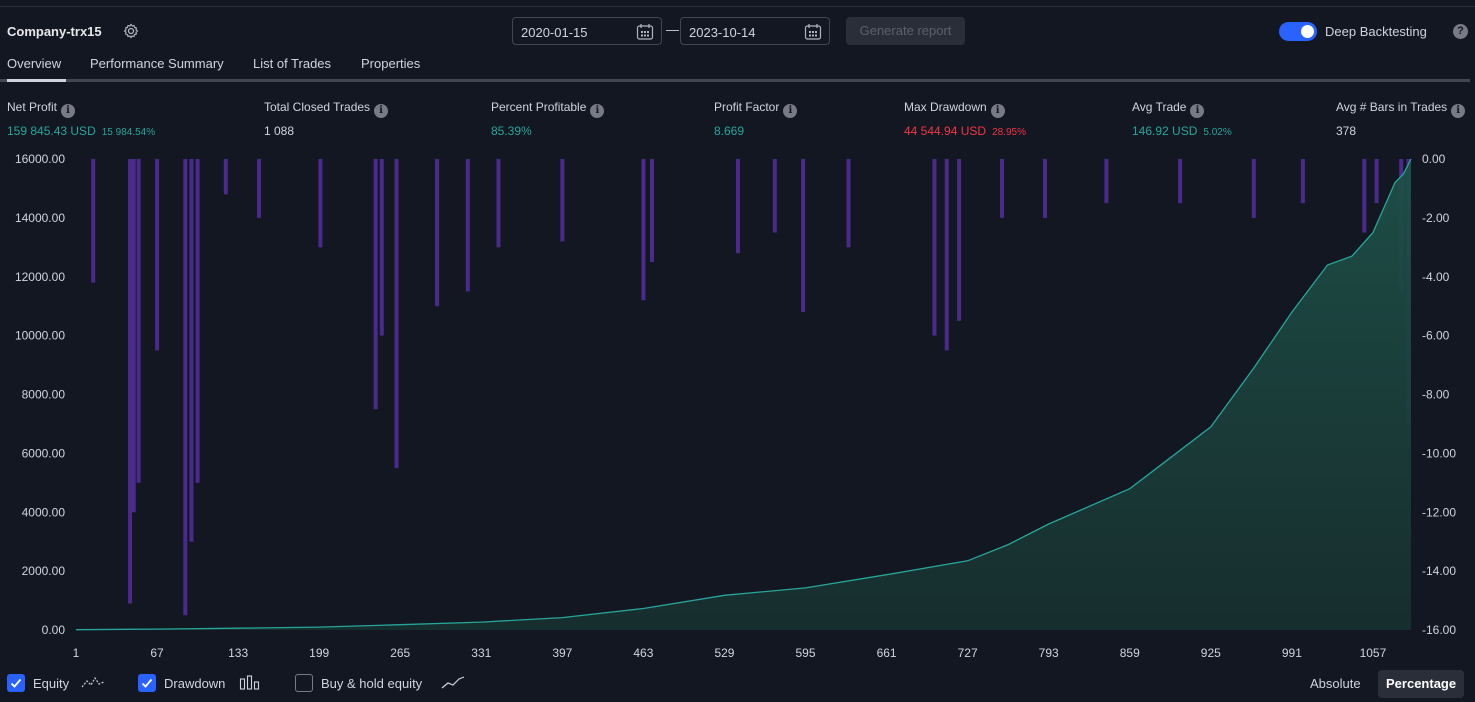 The height and width of the screenshot is (702, 1475). Describe the element at coordinates (1434, 159) in the screenshot. I see `right-axis-tick-label: 0.00` at that location.